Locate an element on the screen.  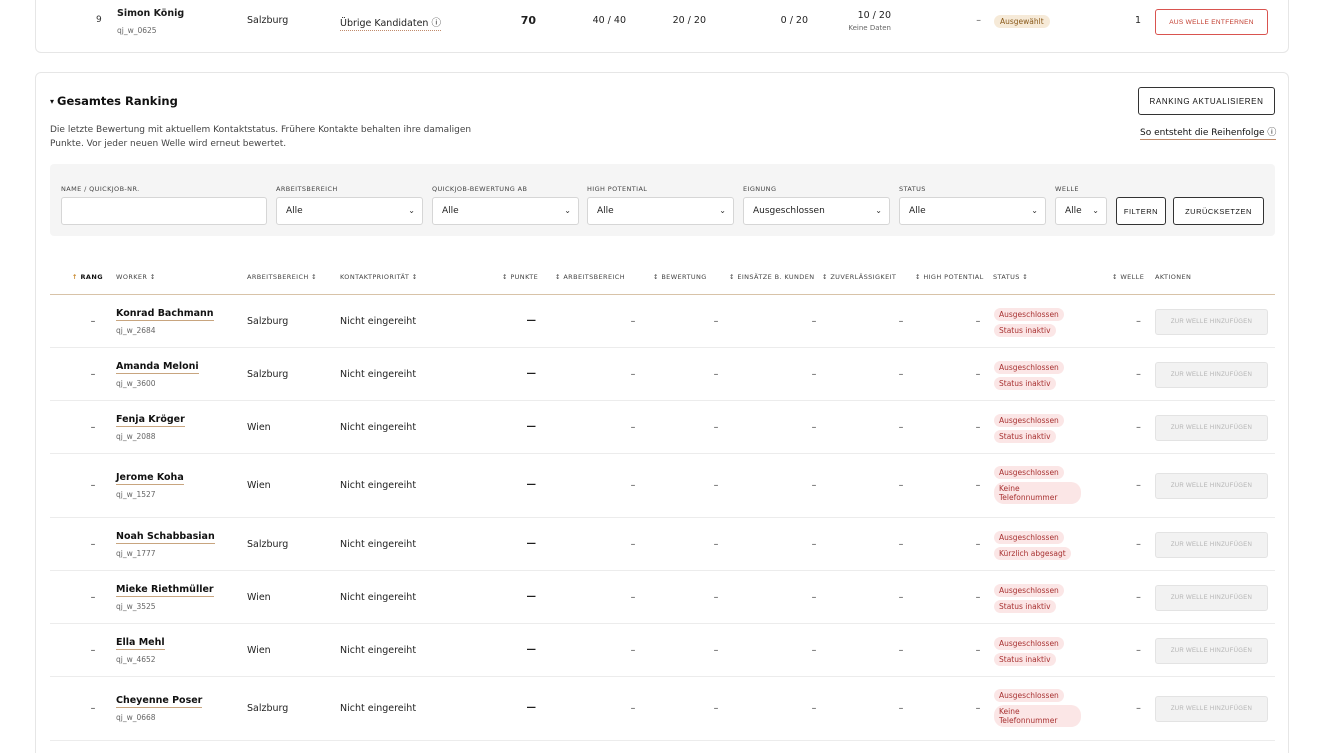
column-header-worker: WORKER ↕ is located at coordinates (136, 277).